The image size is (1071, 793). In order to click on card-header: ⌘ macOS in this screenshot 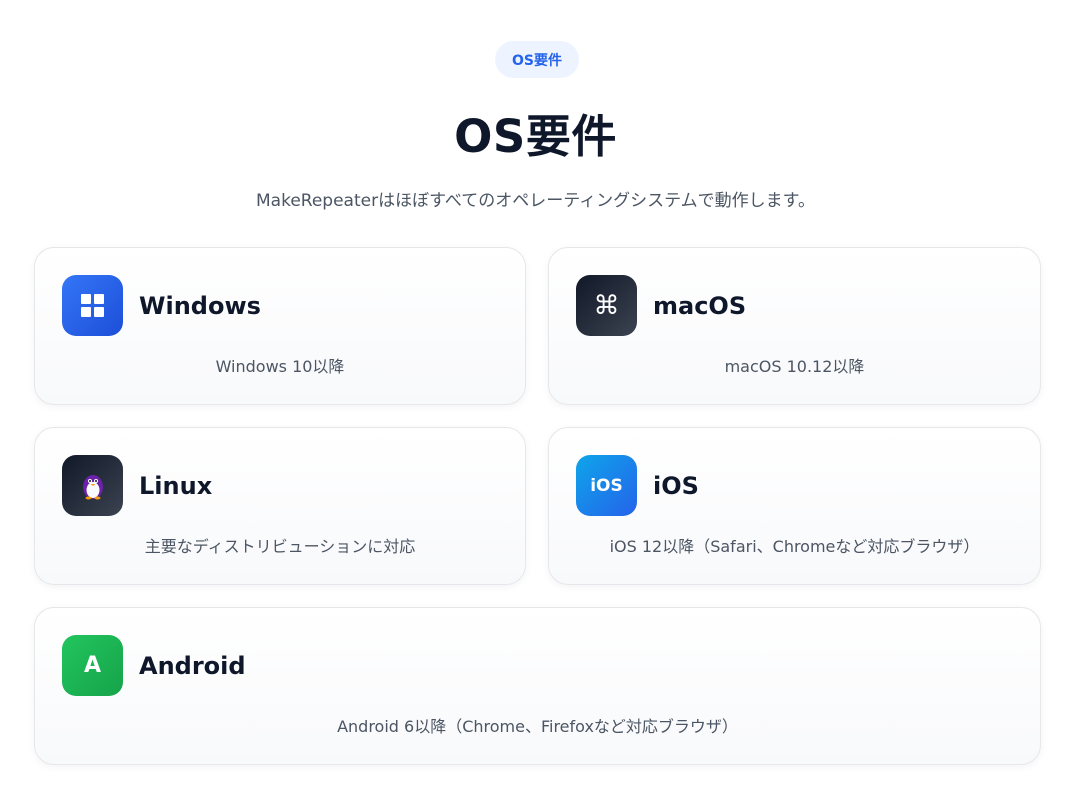, I will do `click(661, 305)`.